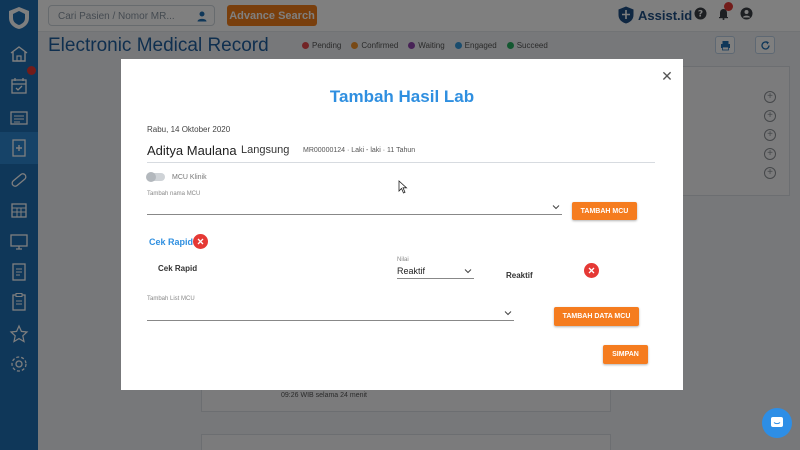 The width and height of the screenshot is (800, 450). I want to click on nilai-value: Reaktif, so click(411, 271).